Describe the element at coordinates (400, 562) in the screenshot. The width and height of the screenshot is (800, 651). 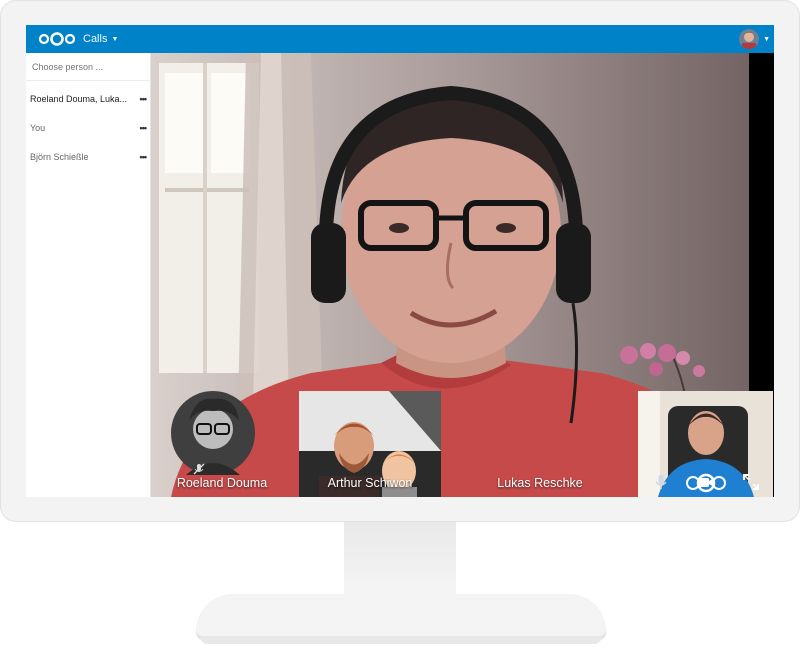
I see `monitor-neck` at that location.